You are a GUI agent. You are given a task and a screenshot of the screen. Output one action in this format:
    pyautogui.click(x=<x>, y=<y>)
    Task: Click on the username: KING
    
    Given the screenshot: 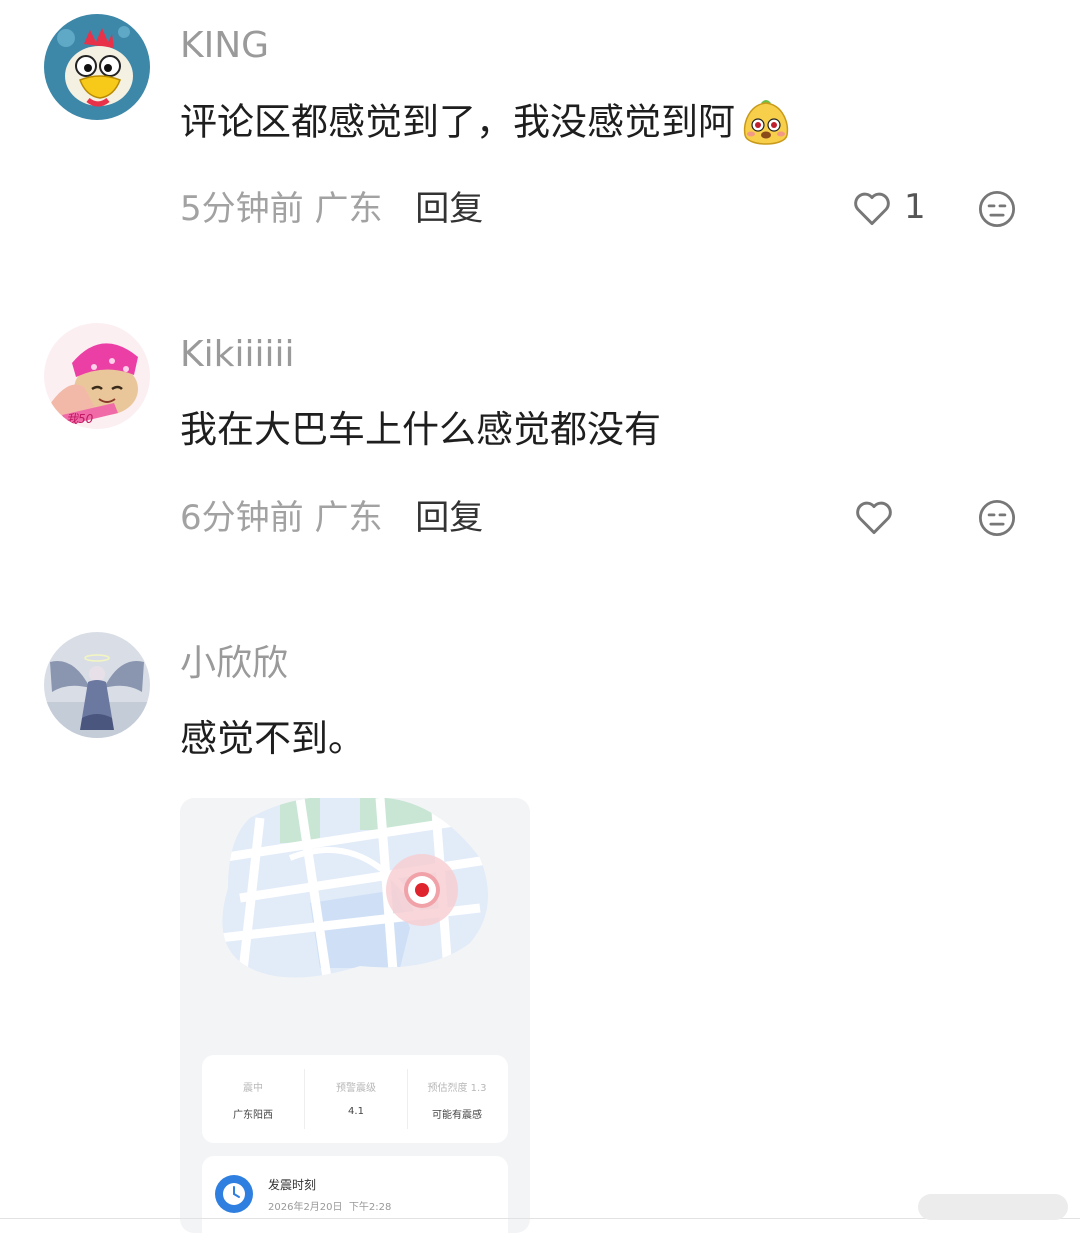 What is the action you would take?
    pyautogui.click(x=224, y=46)
    